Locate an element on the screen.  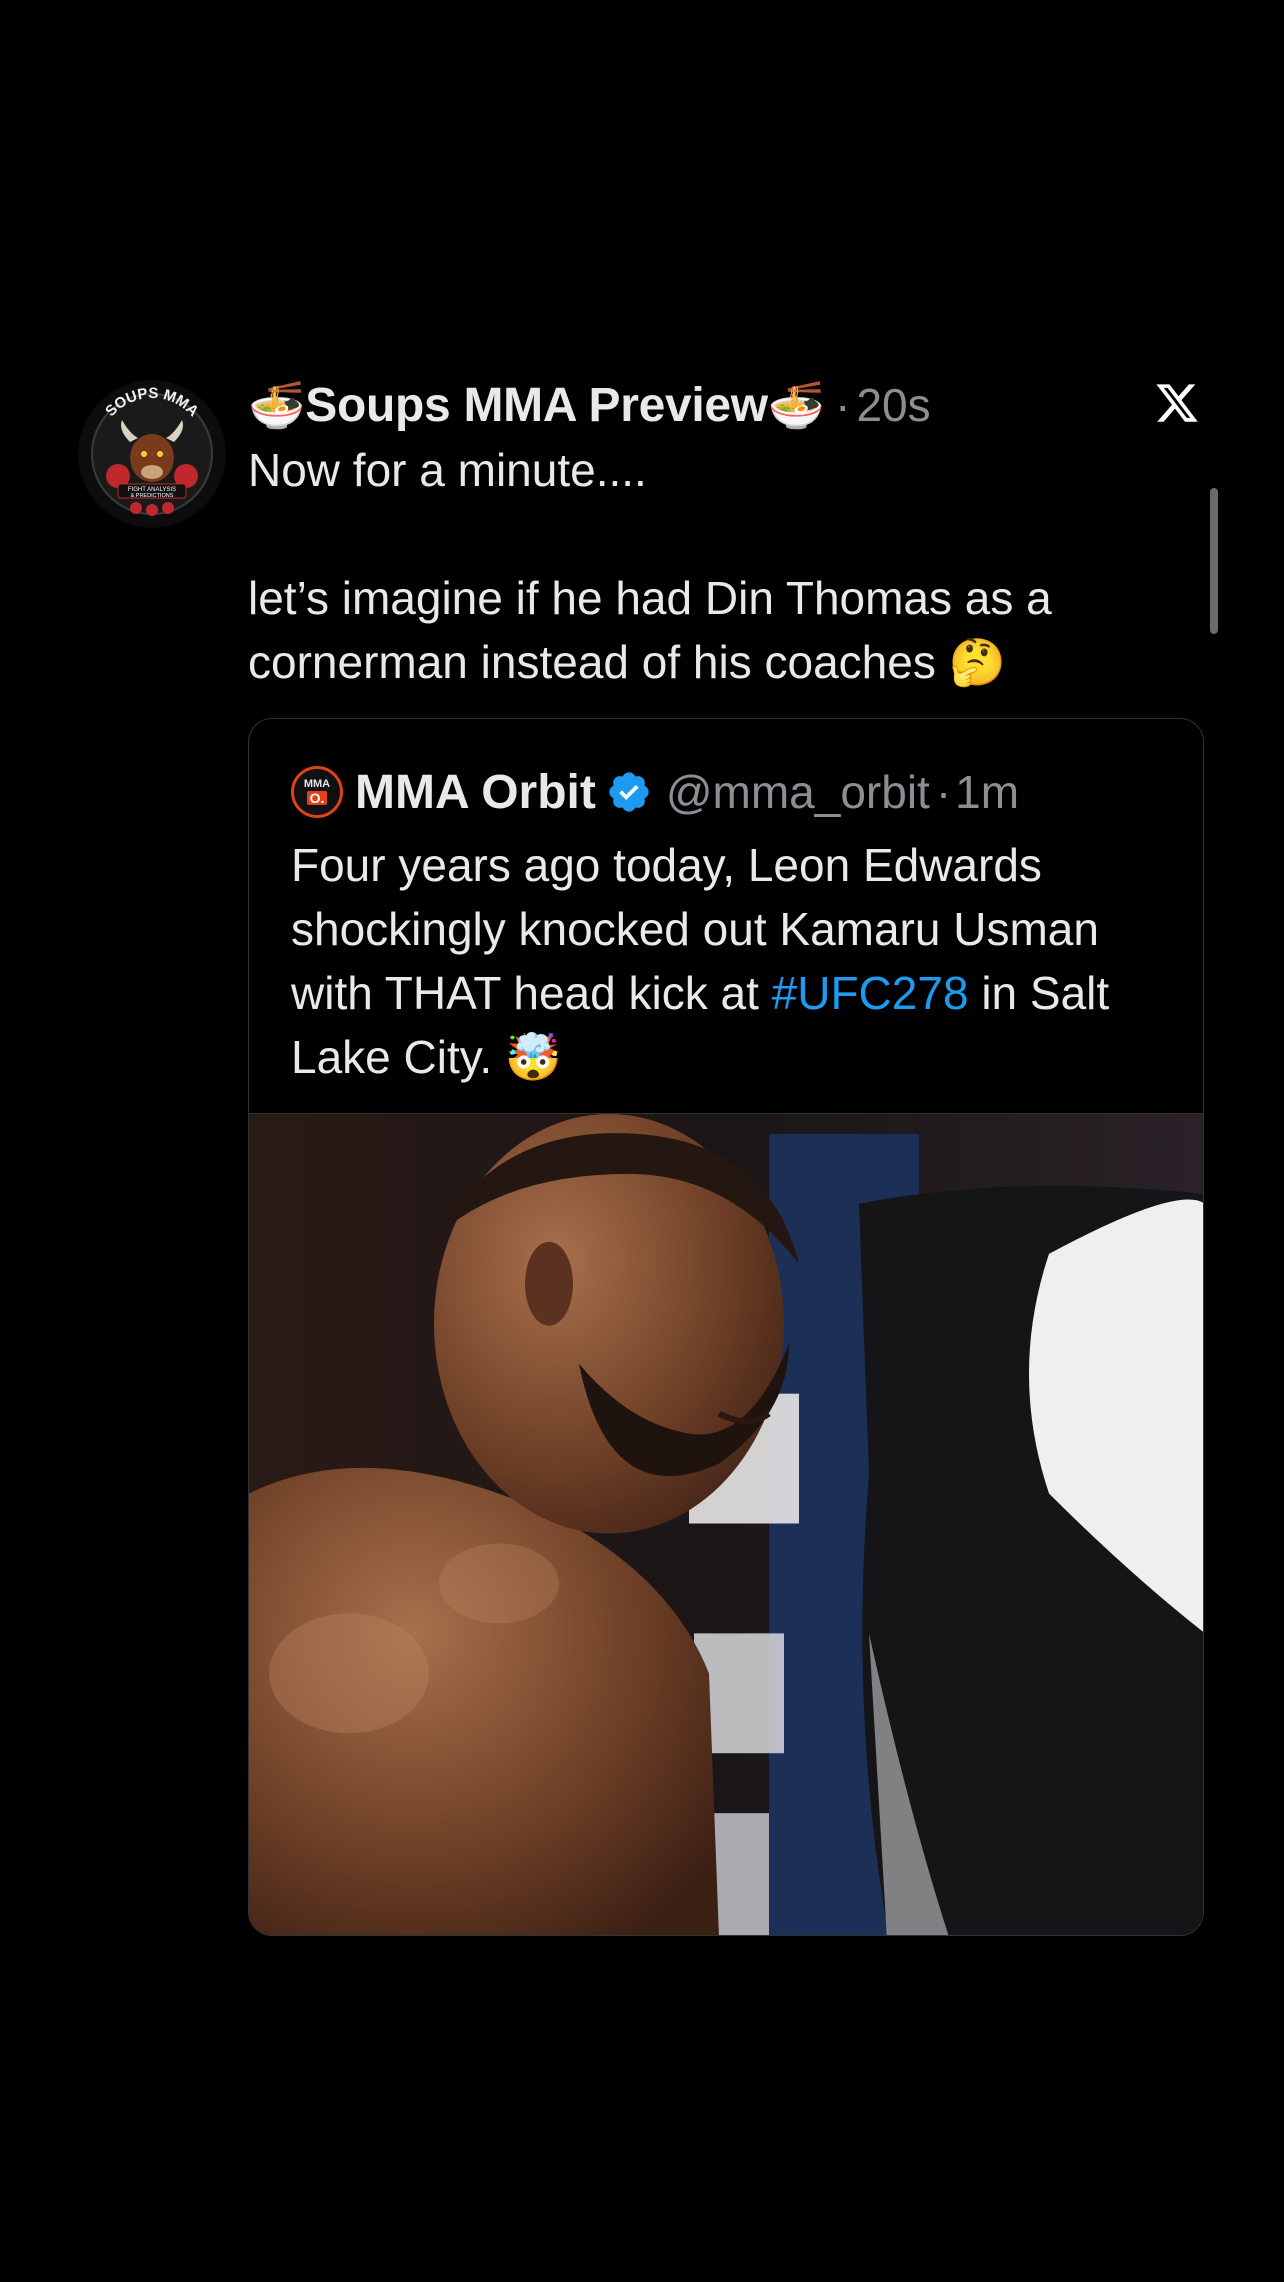
x-logo-close-icon is located at coordinates (1177, 403).